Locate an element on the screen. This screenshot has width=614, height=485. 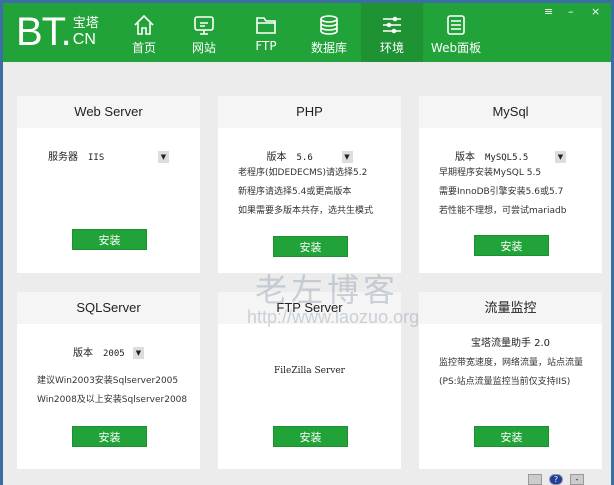
desc-line: Win2008及以上安装Sqlserver2008 is located at coordinates (112, 400).